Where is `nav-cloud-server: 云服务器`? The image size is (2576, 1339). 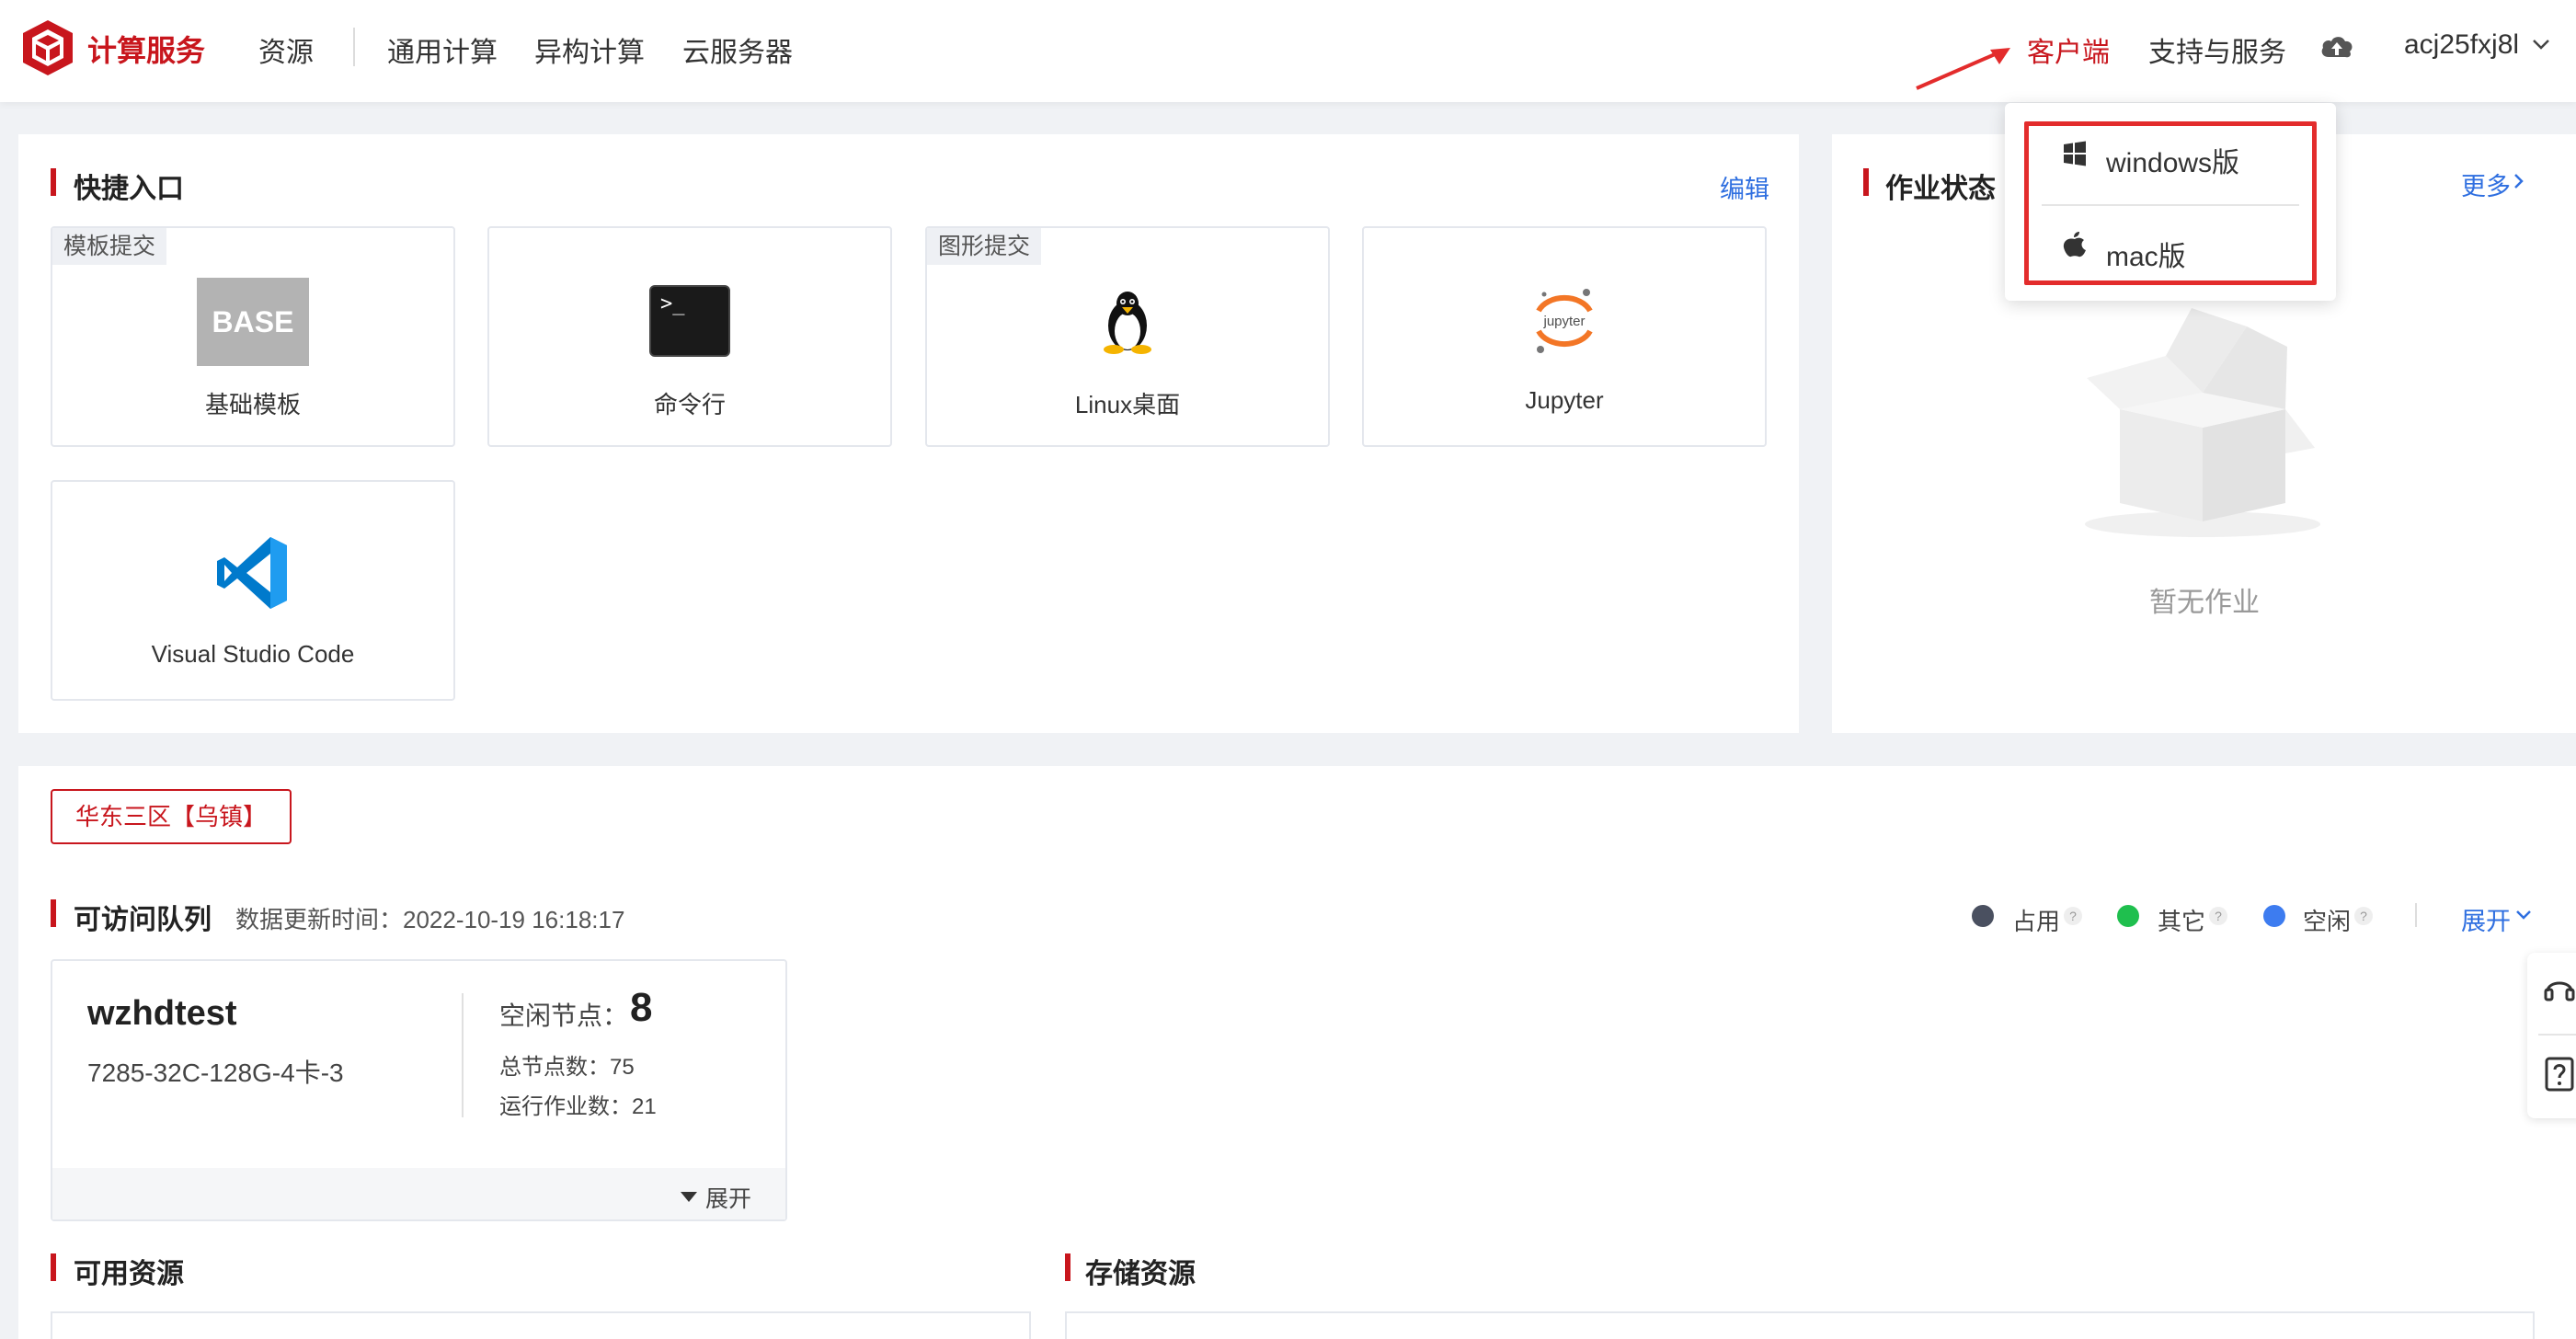 nav-cloud-server: 云服务器 is located at coordinates (737, 49).